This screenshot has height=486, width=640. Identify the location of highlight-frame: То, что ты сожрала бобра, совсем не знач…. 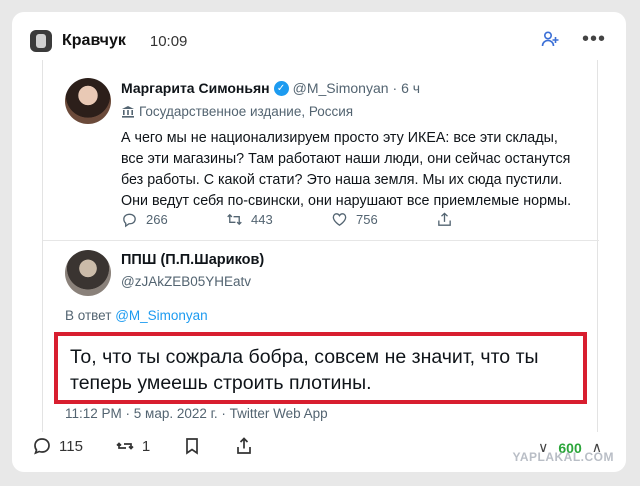
(320, 368).